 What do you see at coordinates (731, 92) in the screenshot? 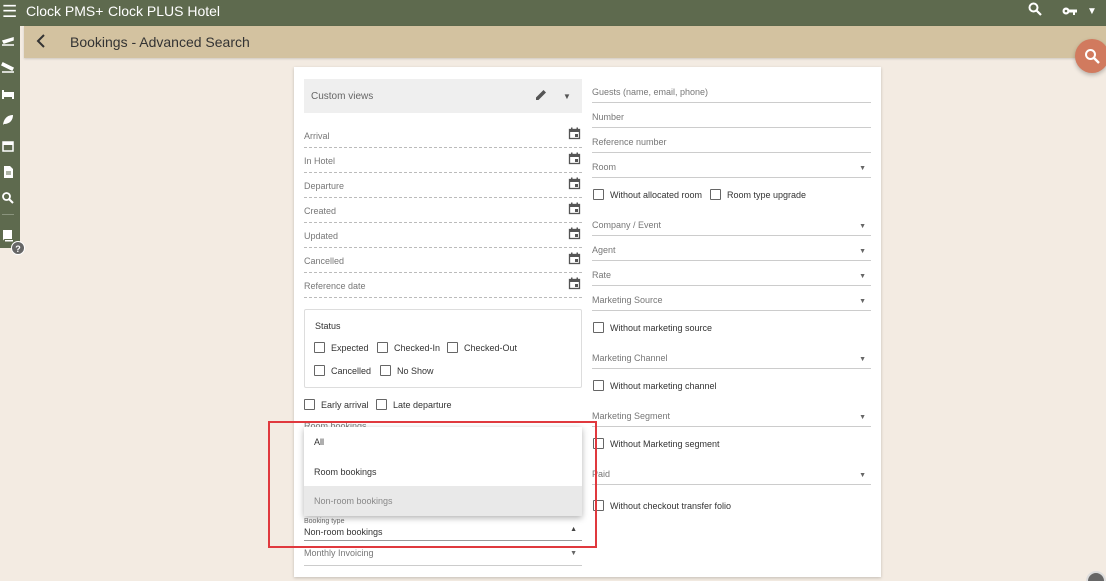
I see `guests-input: Guests (name, email, phone)` at bounding box center [731, 92].